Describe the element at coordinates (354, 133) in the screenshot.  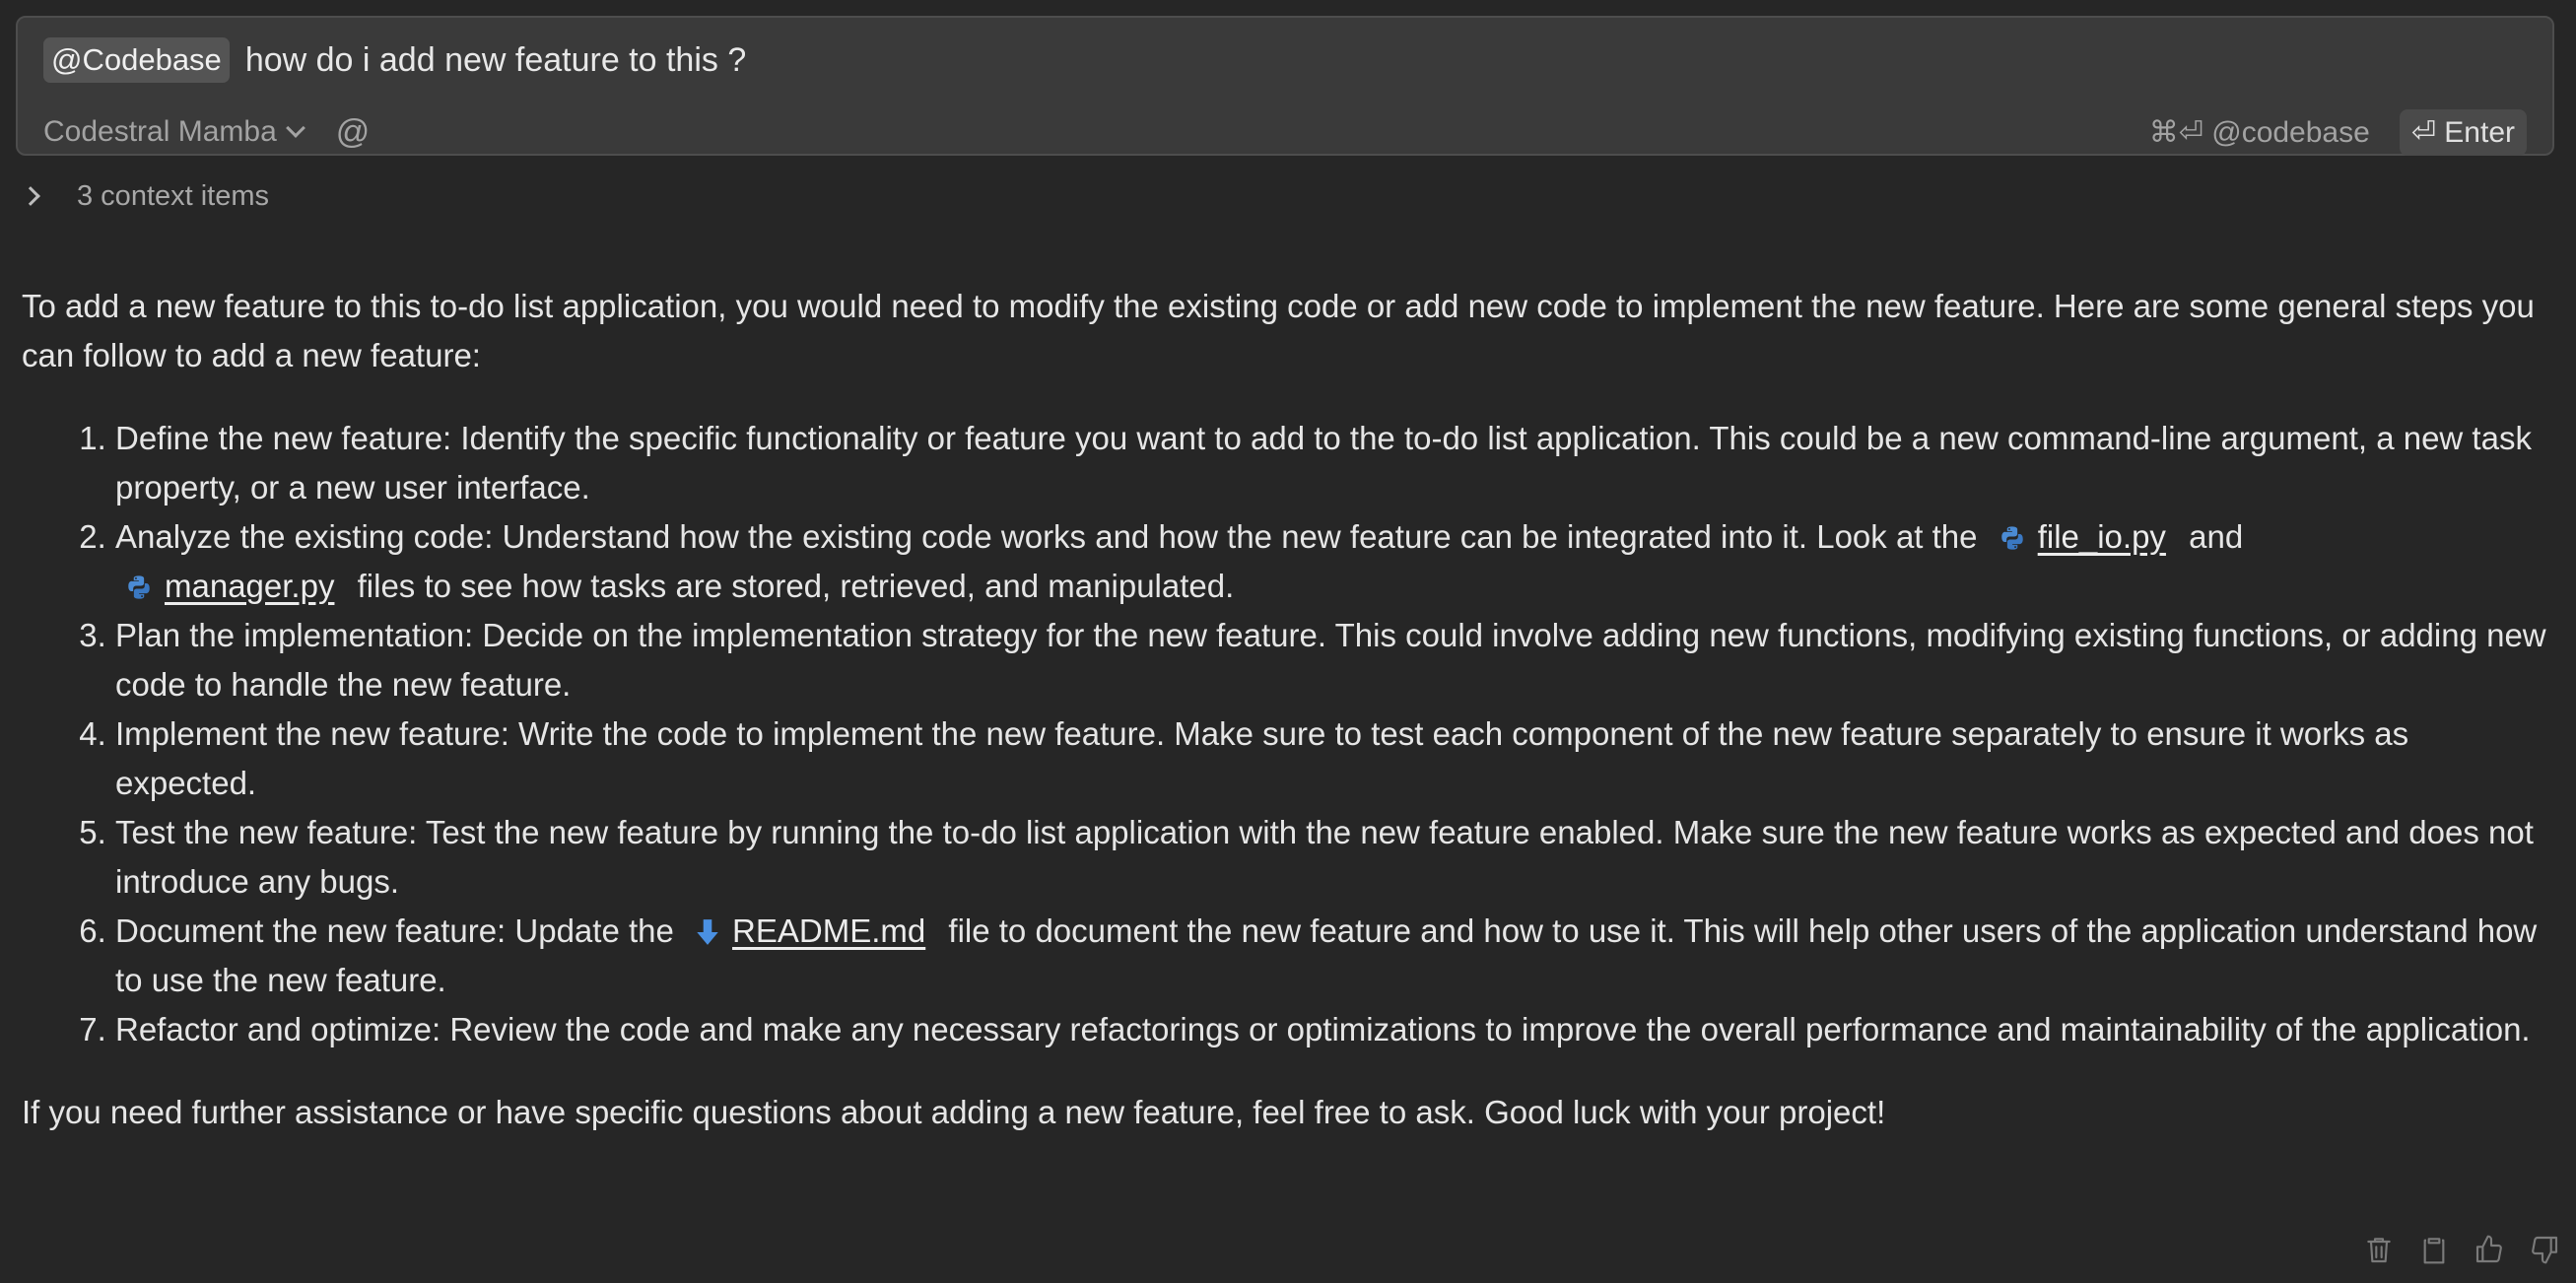
I see `at-mention-icon: @` at that location.